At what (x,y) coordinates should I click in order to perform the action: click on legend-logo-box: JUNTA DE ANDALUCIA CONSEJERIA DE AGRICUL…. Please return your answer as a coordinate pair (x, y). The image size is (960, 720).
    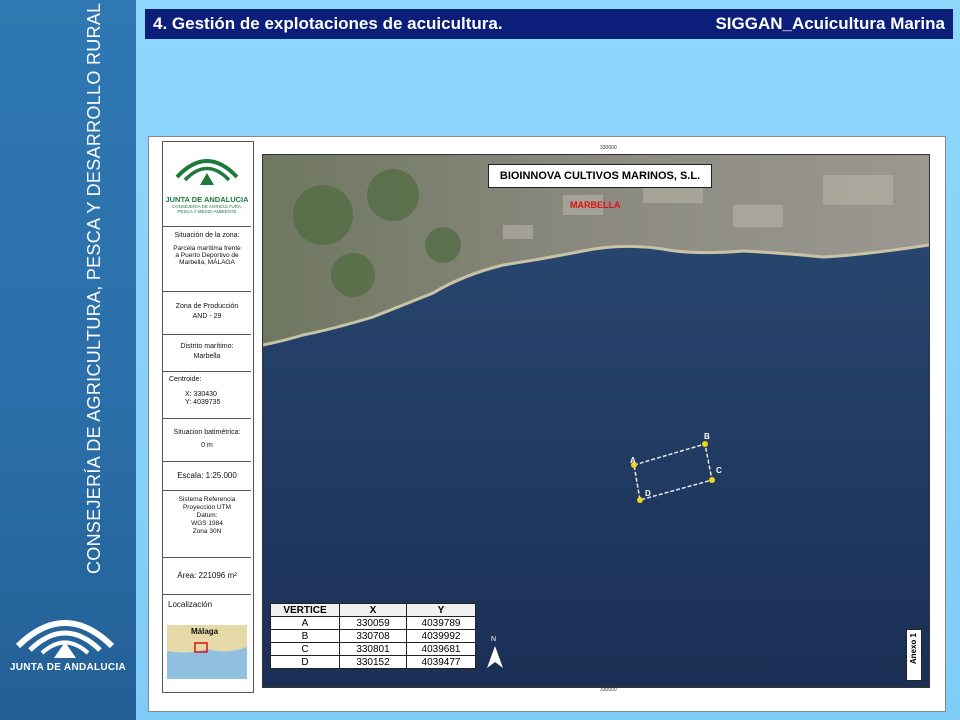
    Looking at the image, I should click on (207, 184).